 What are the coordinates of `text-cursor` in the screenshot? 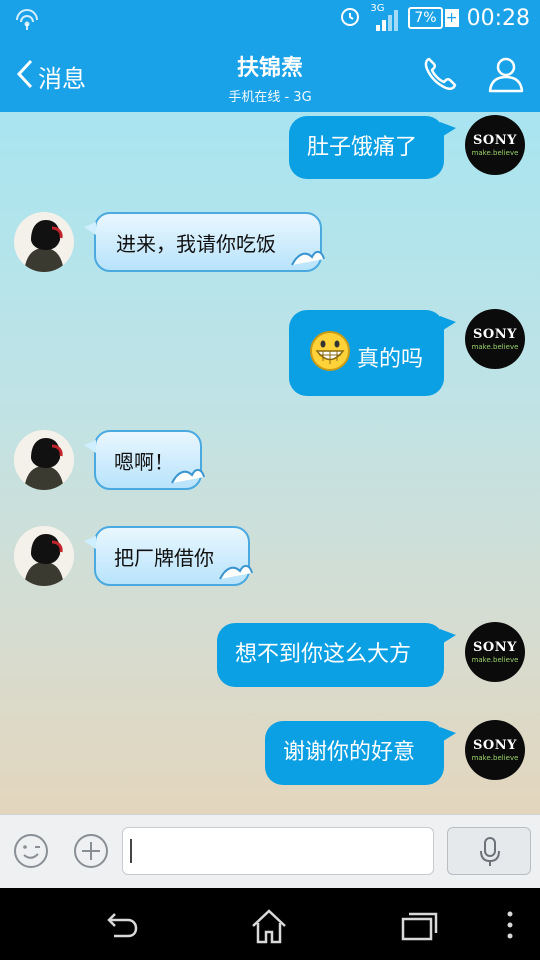 It's located at (131, 851).